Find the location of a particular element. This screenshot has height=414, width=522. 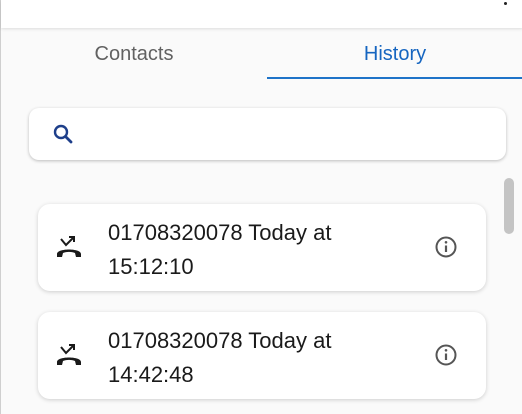

history-entry-text: 01708320078 Today at 14:42:48 is located at coordinates (220, 357).